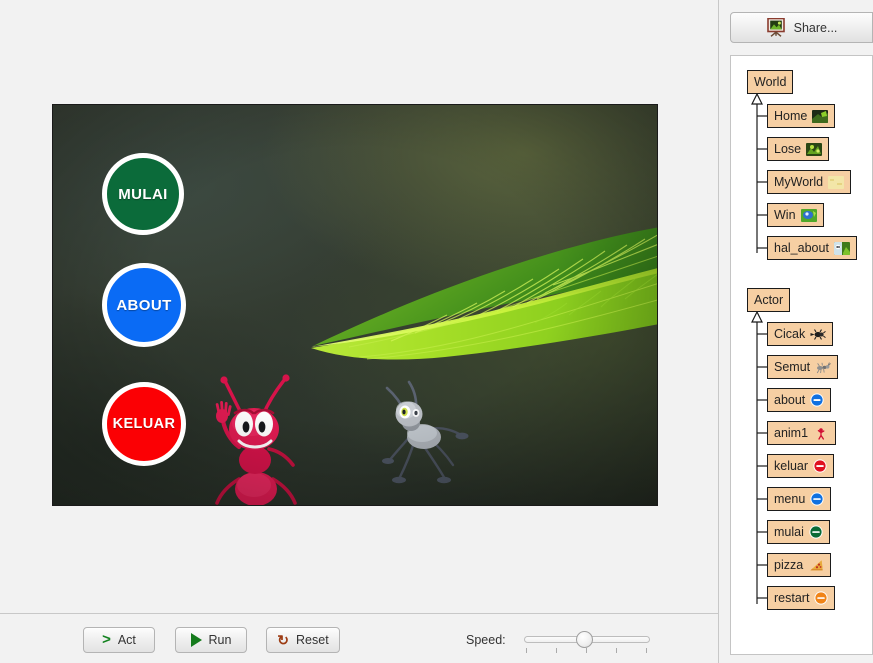 This screenshot has width=873, height=663. I want to click on class-label: MyWorld, so click(799, 181).